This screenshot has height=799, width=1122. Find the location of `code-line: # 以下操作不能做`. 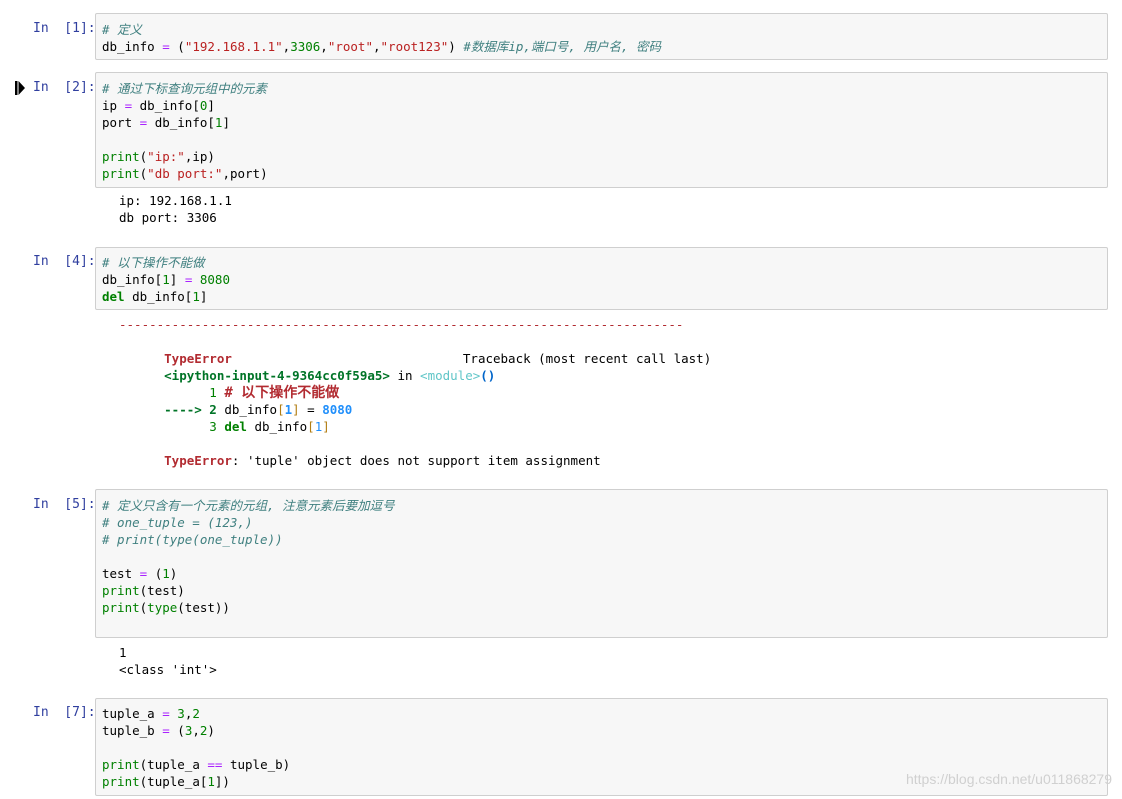

code-line: # 以下操作不能做 is located at coordinates (153, 262).